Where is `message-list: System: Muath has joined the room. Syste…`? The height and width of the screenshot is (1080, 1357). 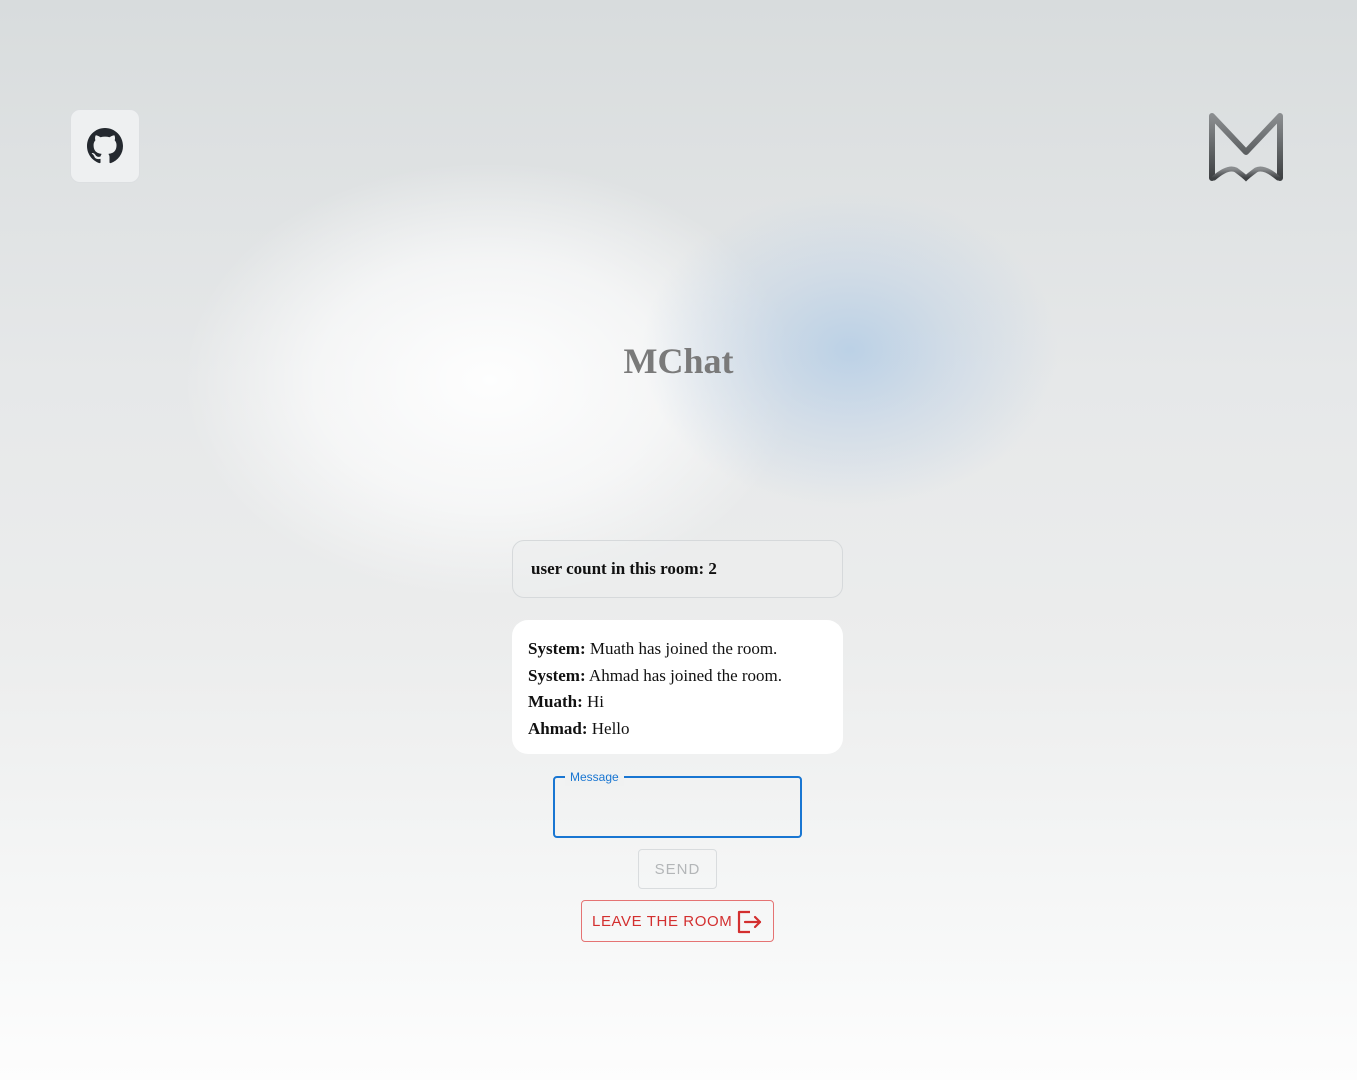
message-list: System: Muath has joined the room. Syste… is located at coordinates (677, 687).